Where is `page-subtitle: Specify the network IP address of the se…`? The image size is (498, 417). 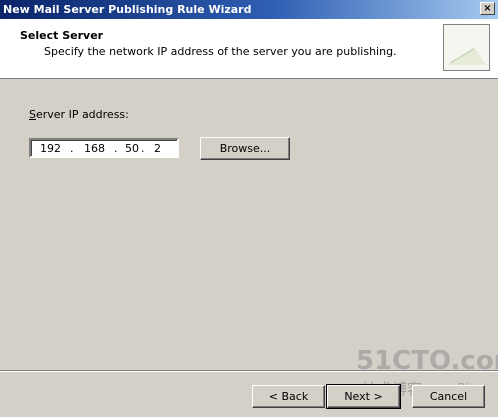 page-subtitle: Specify the network IP address of the se… is located at coordinates (220, 51).